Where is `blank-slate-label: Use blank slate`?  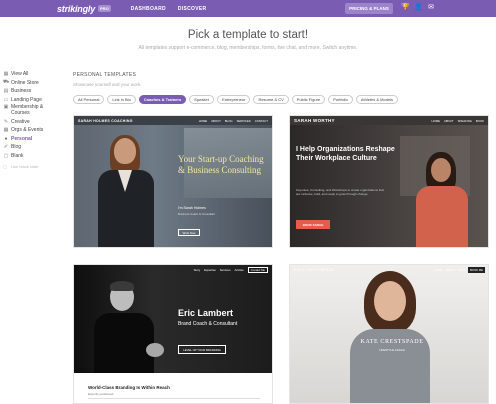 blank-slate-label: Use blank slate is located at coordinates (25, 167).